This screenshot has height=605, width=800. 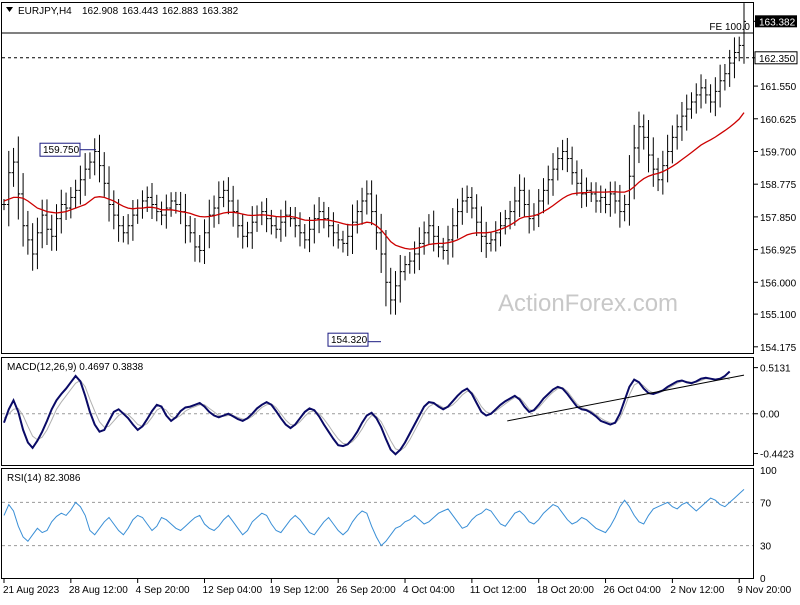 What do you see at coordinates (140, 11) in the screenshot?
I see `header-high: 163.443` at bounding box center [140, 11].